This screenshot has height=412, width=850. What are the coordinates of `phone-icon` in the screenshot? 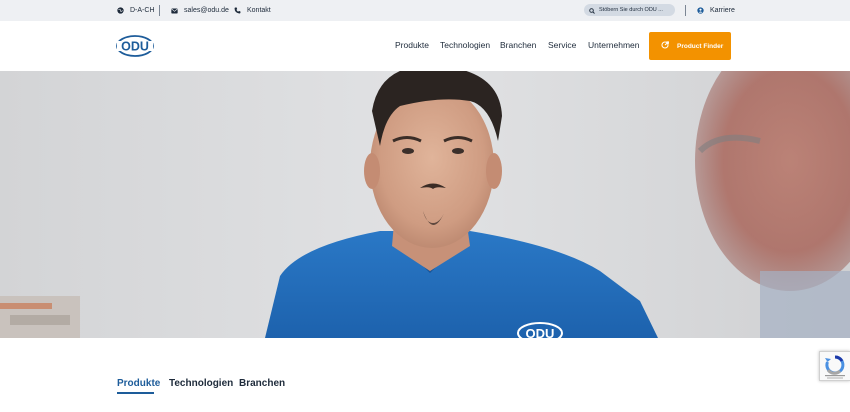 It's located at (237, 10).